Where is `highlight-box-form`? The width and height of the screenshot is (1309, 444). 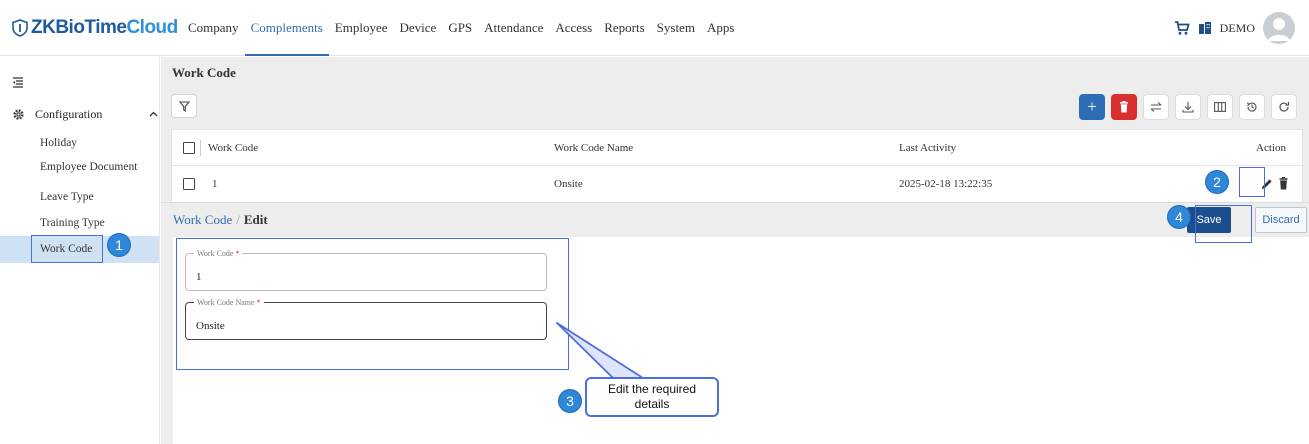 highlight-box-form is located at coordinates (372, 304).